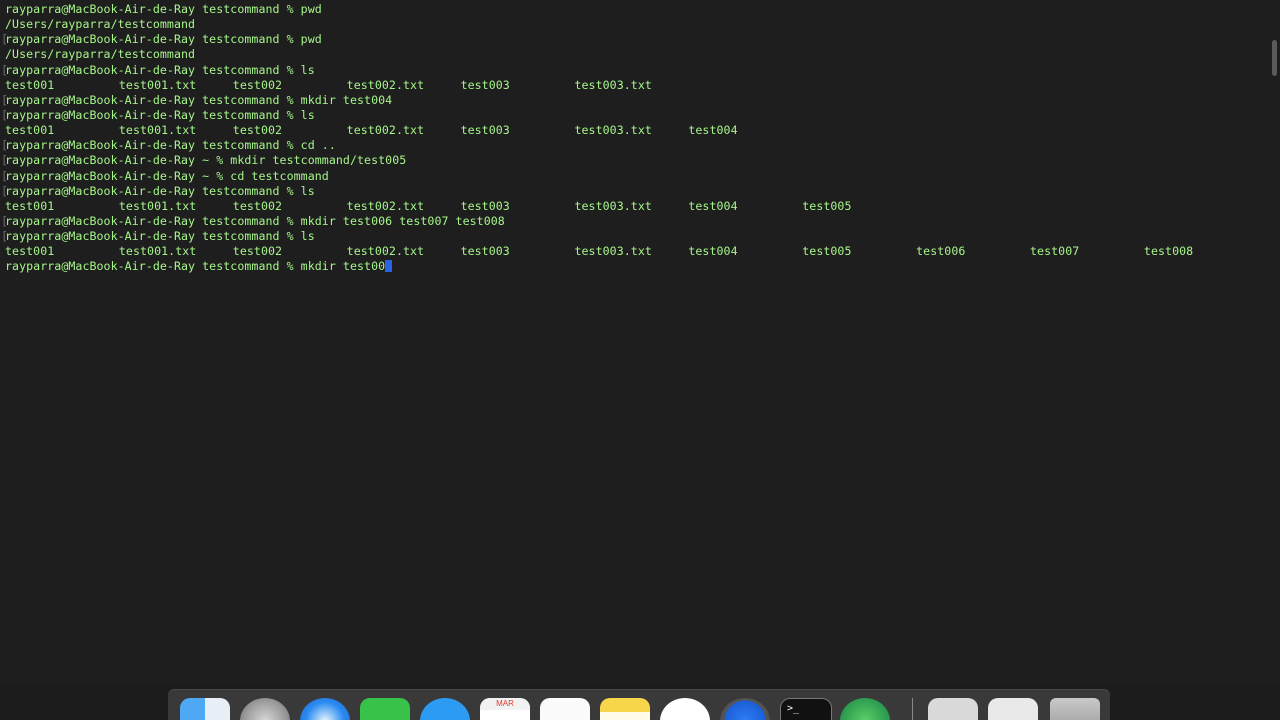  What do you see at coordinates (793, 708) in the screenshot?
I see `terminal-prompt-glyph: >_` at bounding box center [793, 708].